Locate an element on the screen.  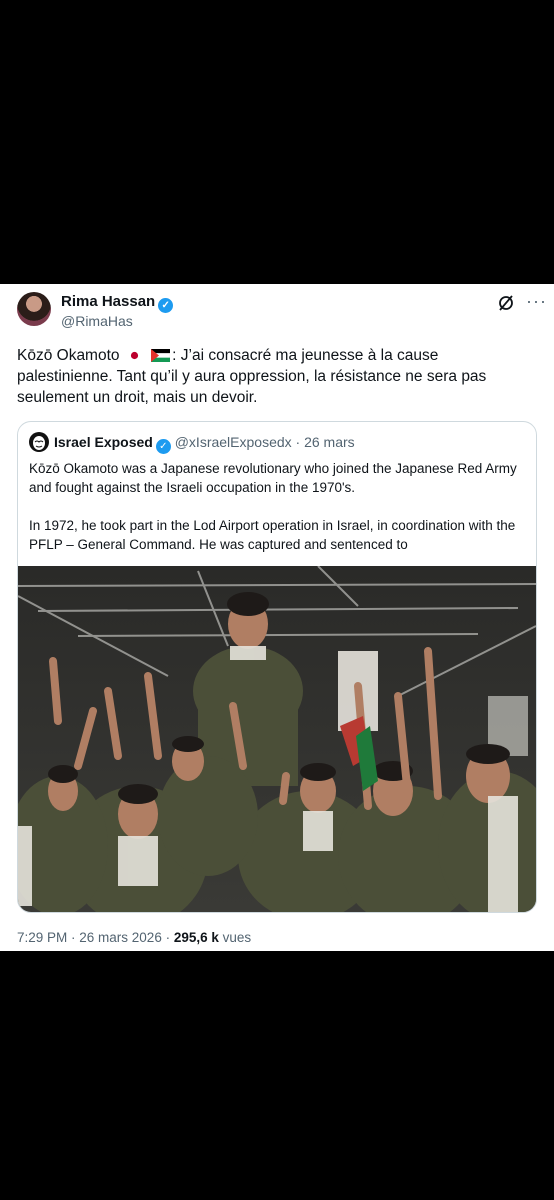
quote-date: · 26 mars is located at coordinates (325, 442).